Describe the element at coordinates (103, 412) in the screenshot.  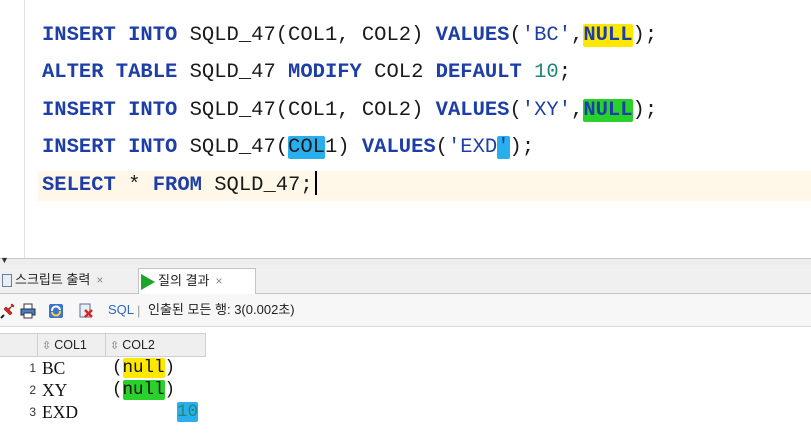
I see `table-row: 3 EXD 10` at that location.